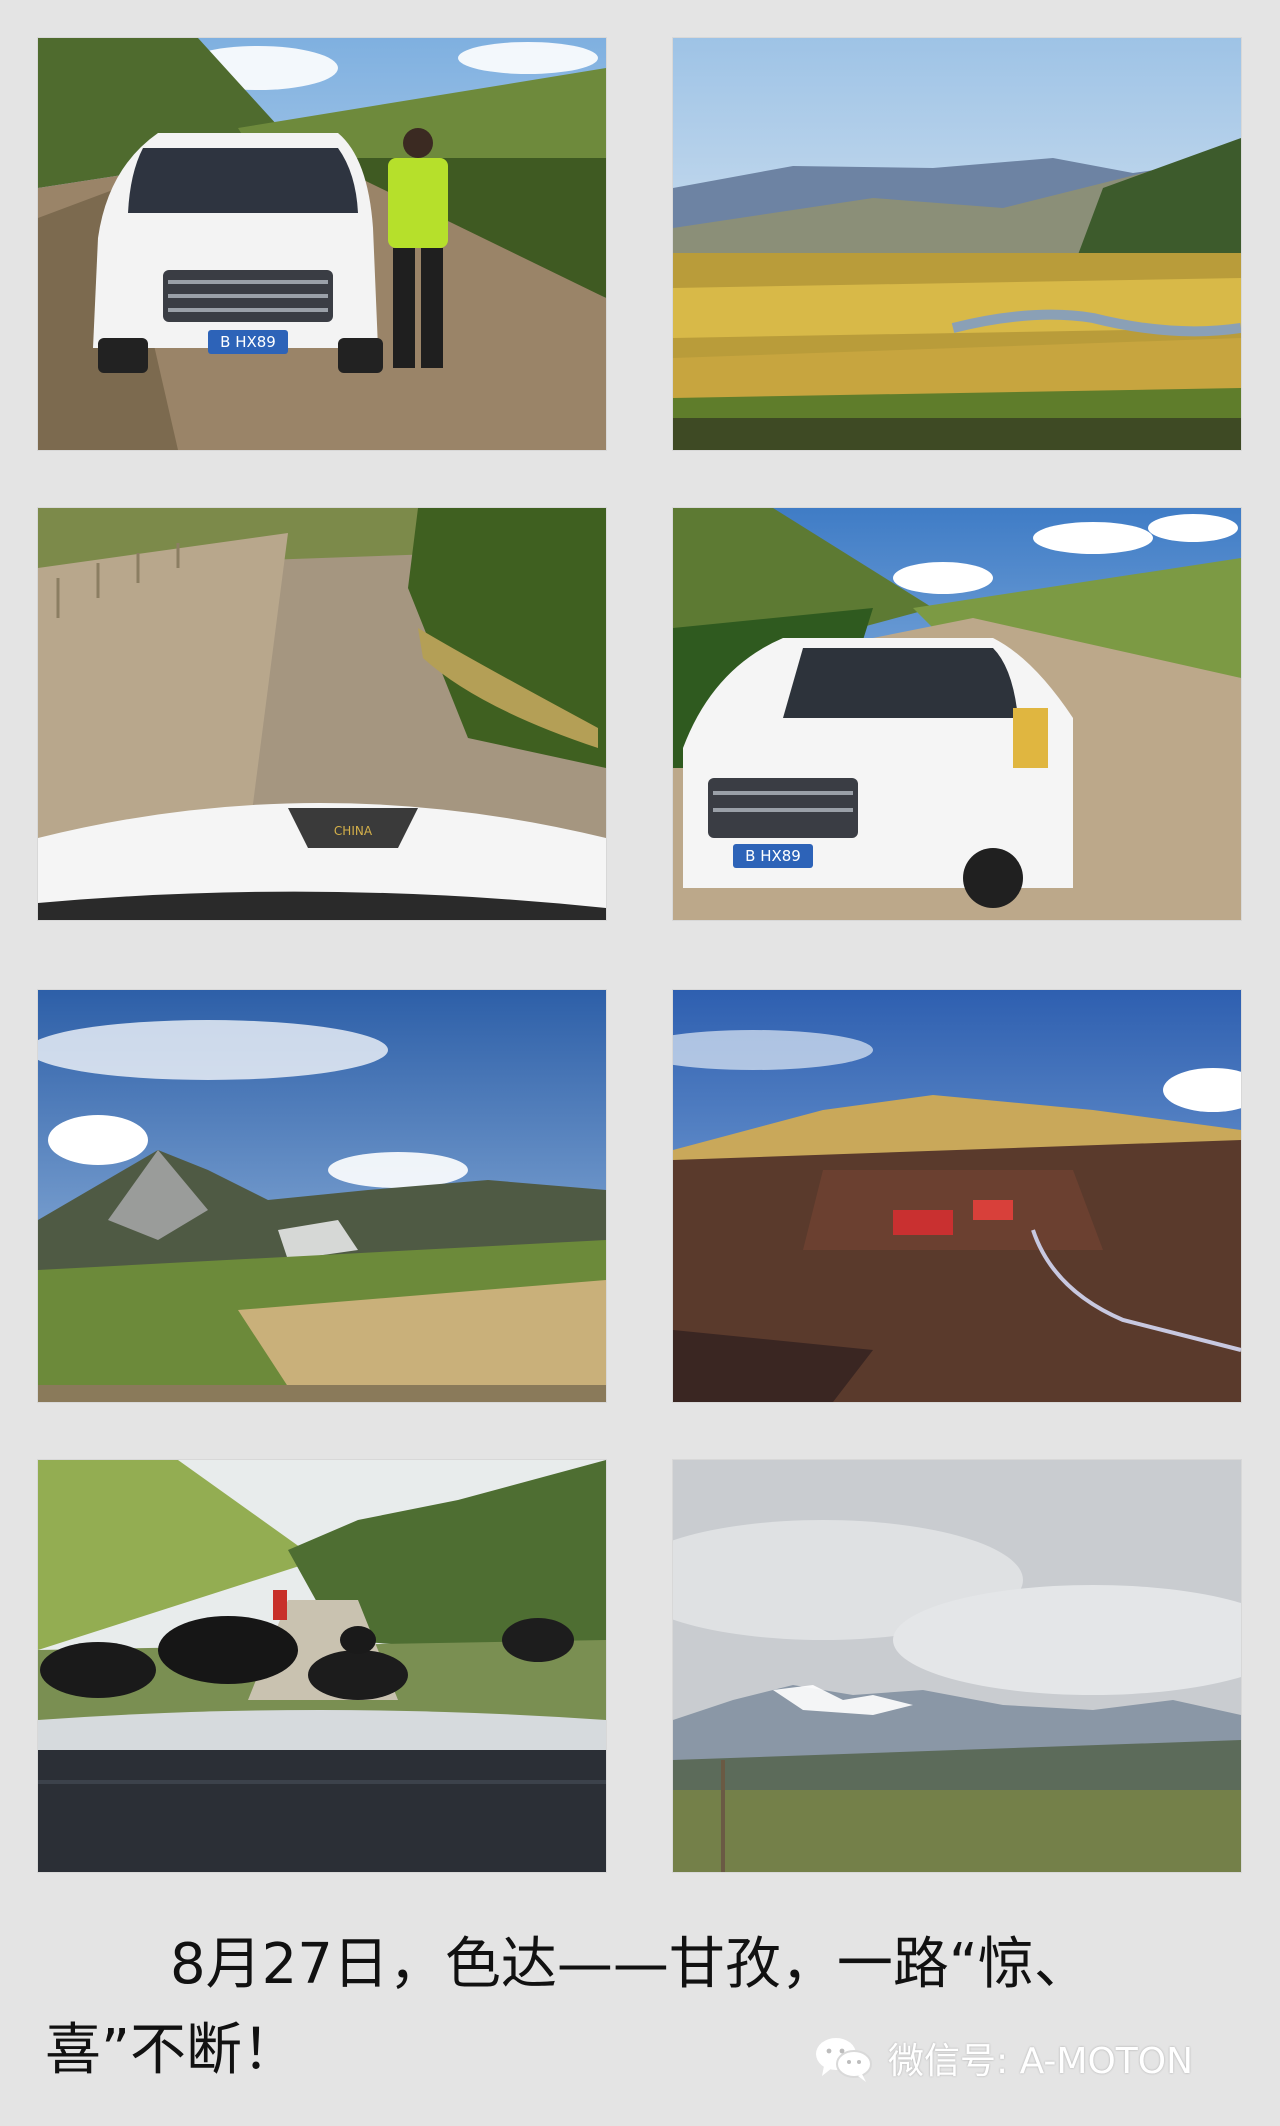  I want to click on watermark-label: 微信号: A-MOTON, so click(1041, 2061).